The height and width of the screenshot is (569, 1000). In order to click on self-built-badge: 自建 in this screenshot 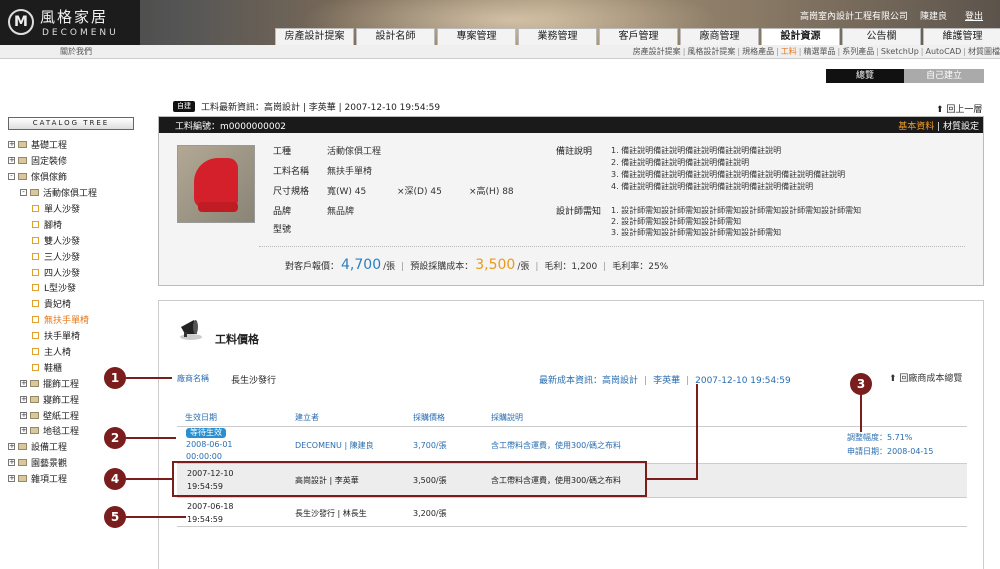, I will do `click(184, 106)`.